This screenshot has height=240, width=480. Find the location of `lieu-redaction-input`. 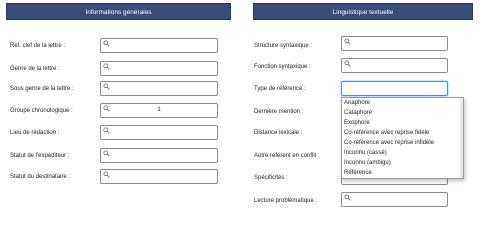

lieu-redaction-input is located at coordinates (159, 132).